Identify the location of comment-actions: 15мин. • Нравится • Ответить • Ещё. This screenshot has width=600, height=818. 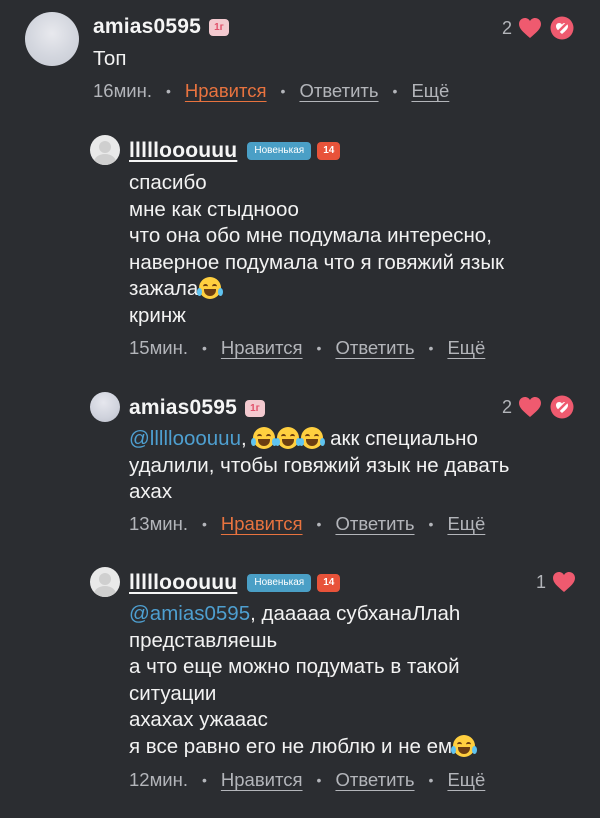
(307, 348).